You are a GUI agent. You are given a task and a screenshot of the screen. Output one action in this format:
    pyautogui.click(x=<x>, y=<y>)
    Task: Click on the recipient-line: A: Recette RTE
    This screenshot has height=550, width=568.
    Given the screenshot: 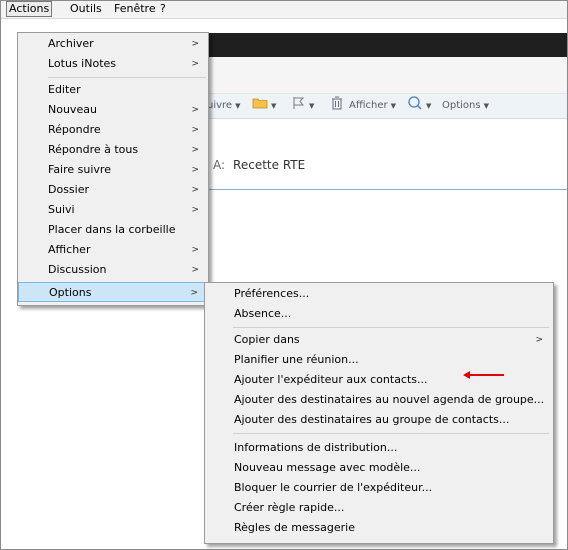 What is the action you would take?
    pyautogui.click(x=259, y=165)
    